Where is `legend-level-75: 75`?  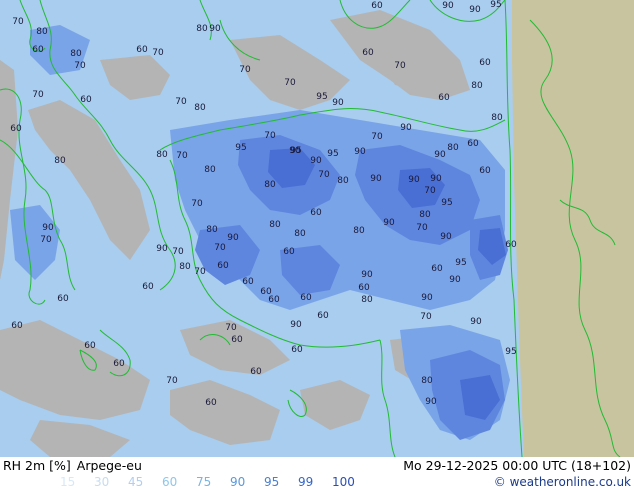
legend-level-75: 75 is located at coordinates (204, 482).